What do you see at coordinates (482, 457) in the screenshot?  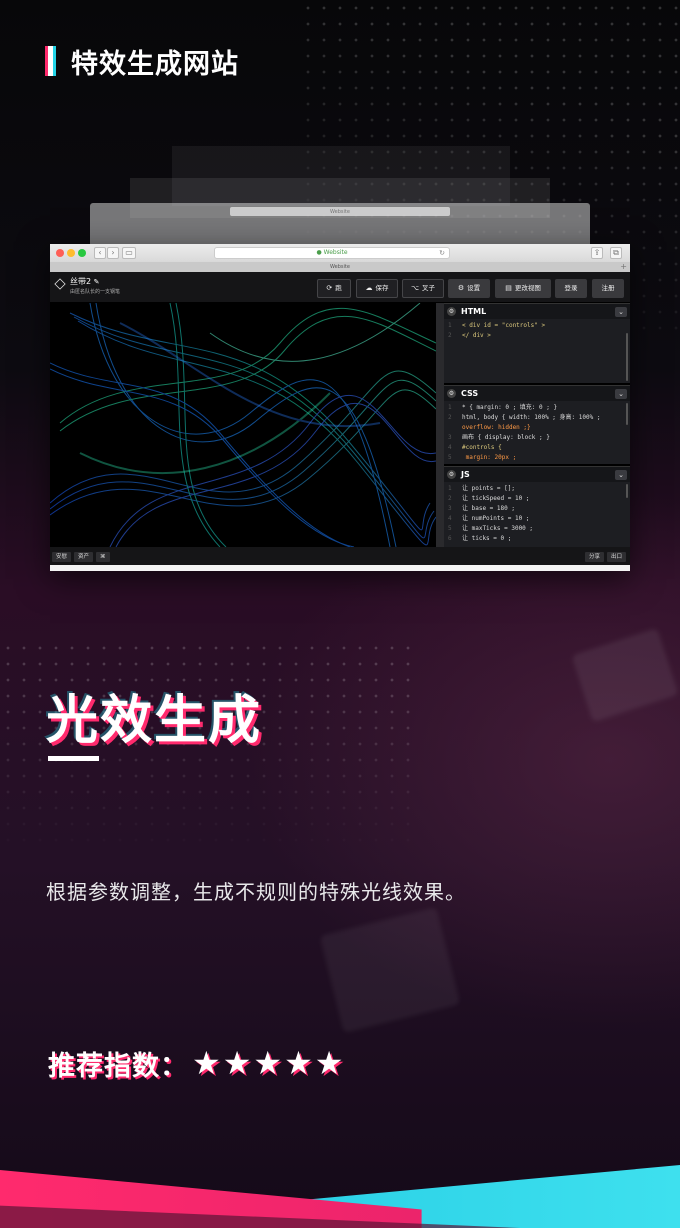 I see `code-line: 5 margin: 20px ;` at bounding box center [482, 457].